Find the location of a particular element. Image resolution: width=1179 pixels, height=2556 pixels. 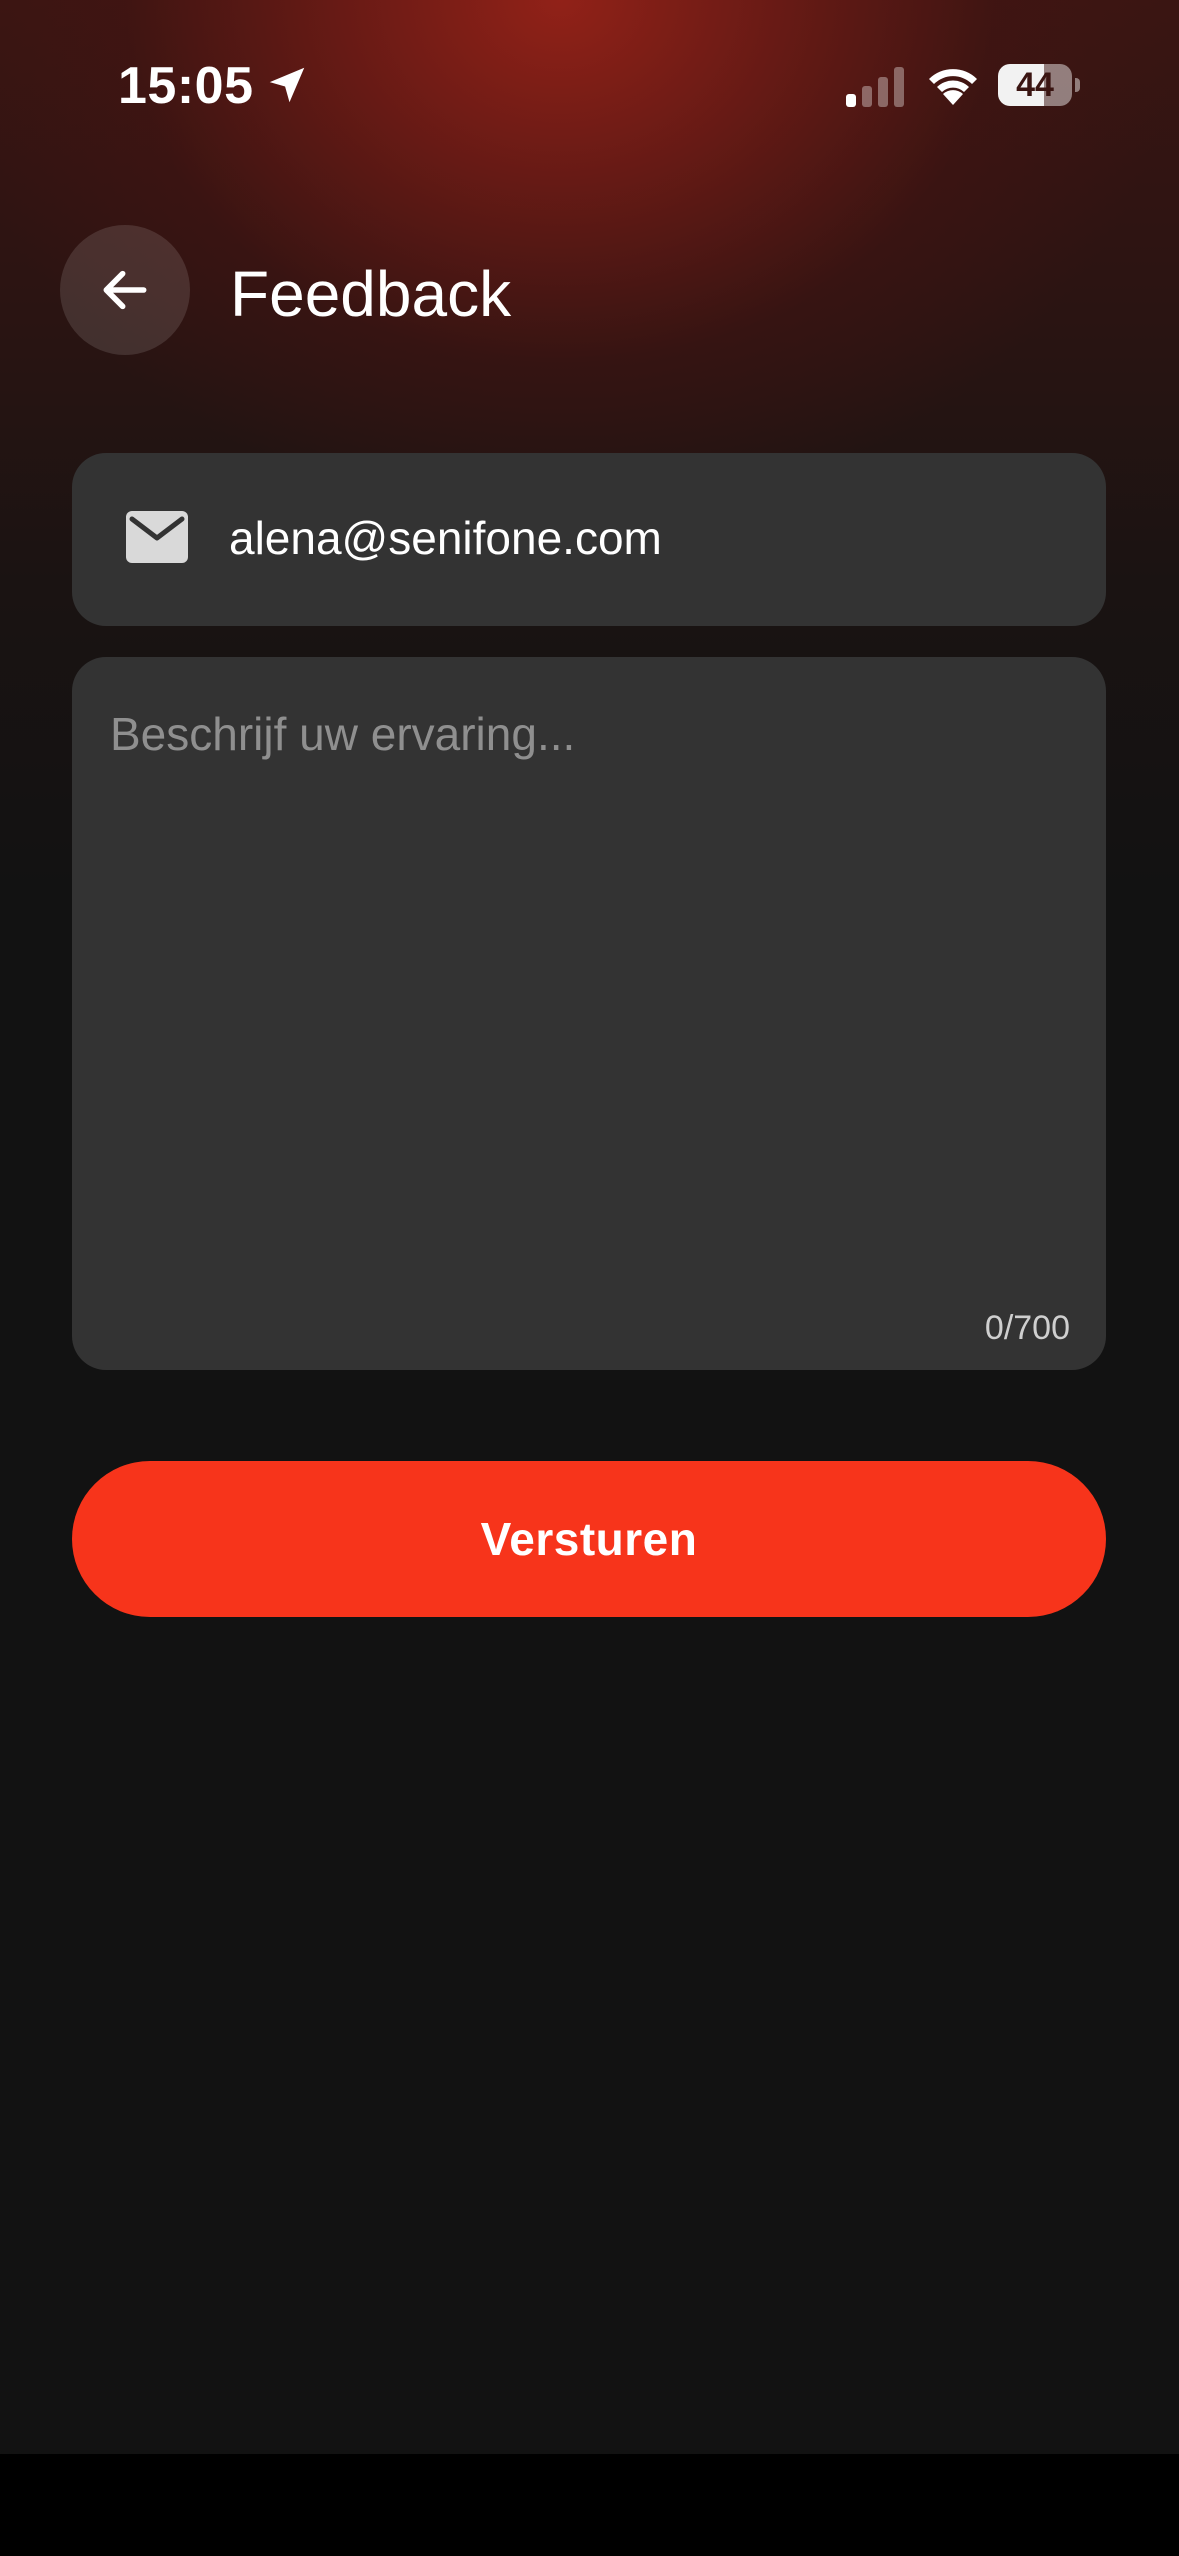

location-arrow-icon is located at coordinates (287, 85).